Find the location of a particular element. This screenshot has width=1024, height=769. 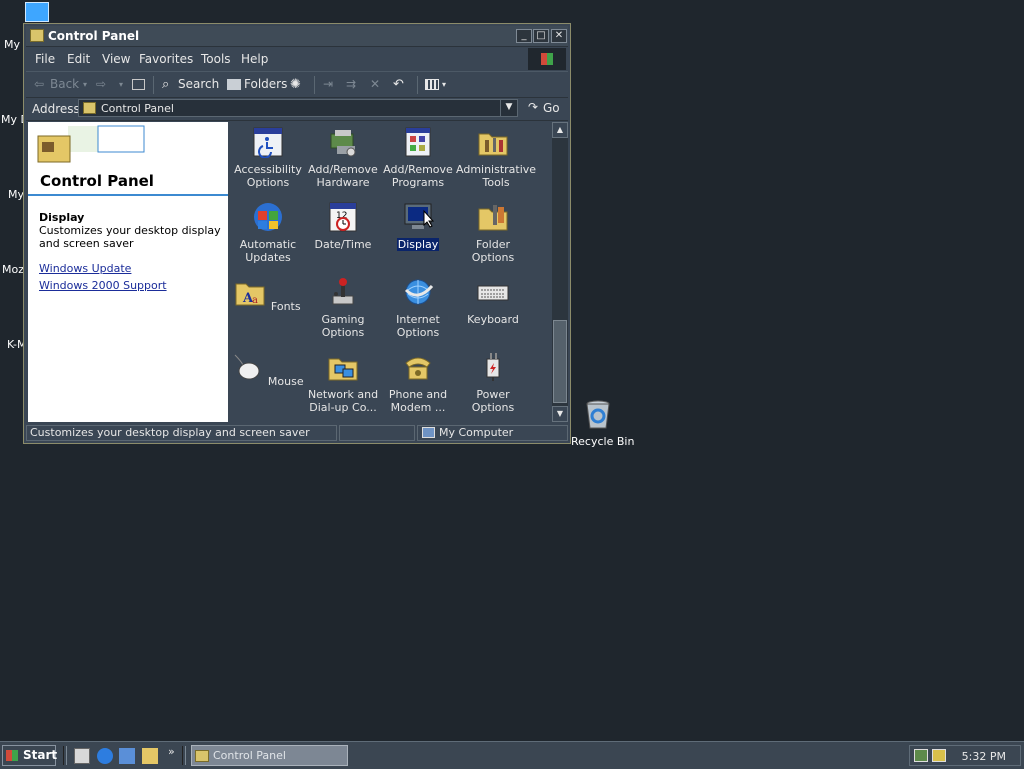

views-icon is located at coordinates (432, 84).